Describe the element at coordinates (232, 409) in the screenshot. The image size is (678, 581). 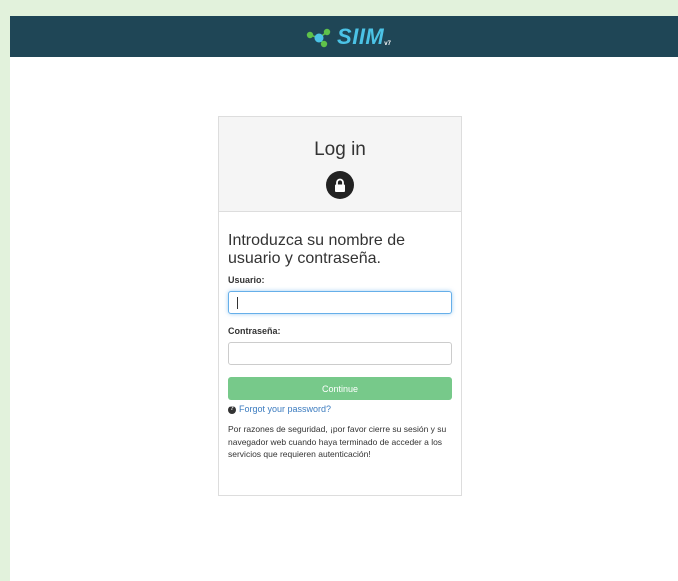
I see `question-circle-icon: ?` at that location.